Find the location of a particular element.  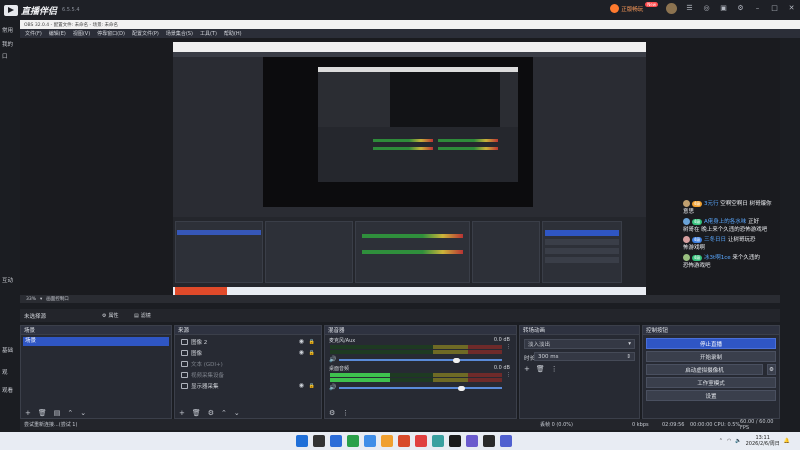

menu-edit: 编辑(E) is located at coordinates (57, 33).